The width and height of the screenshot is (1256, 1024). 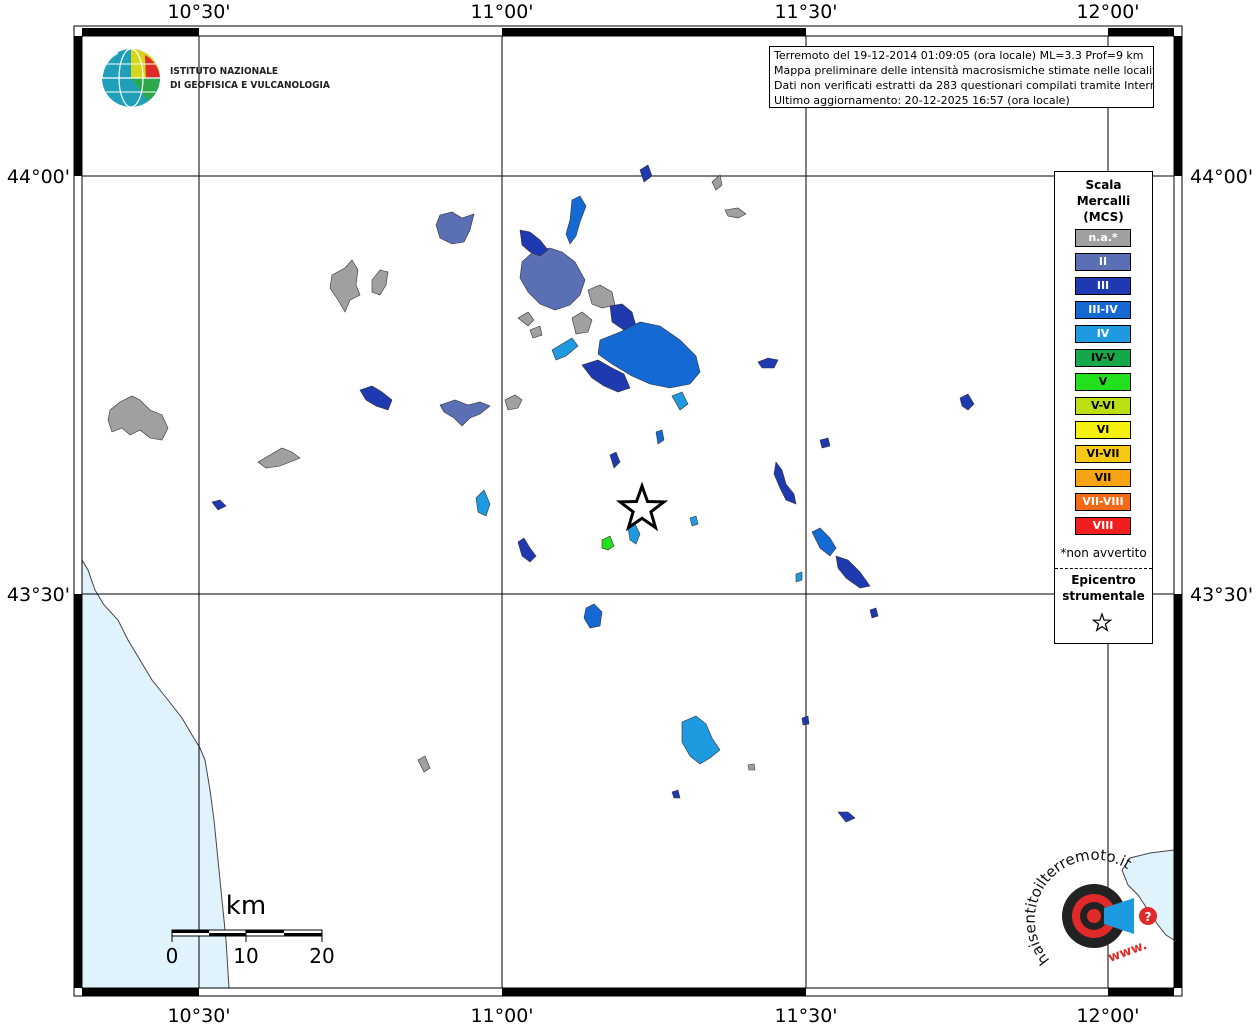 I want to click on legend-item: IV, so click(x=1103, y=334).